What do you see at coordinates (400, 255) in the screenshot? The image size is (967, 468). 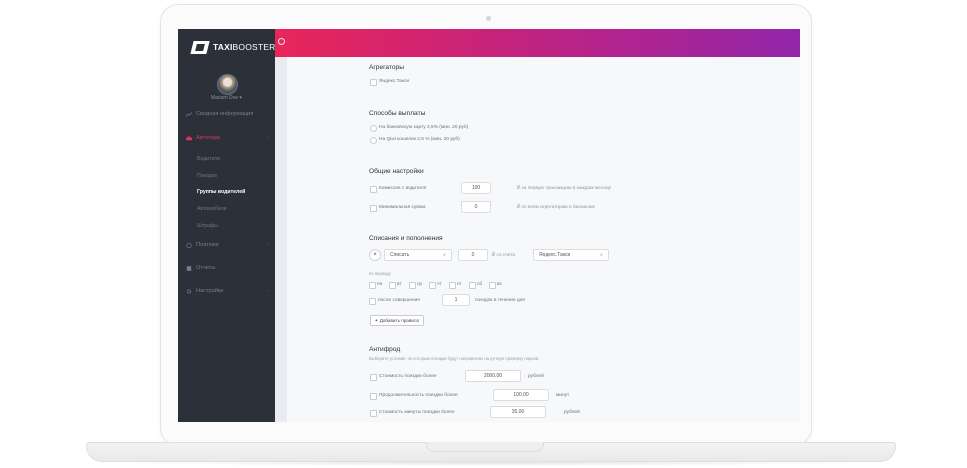 I see `action-select-value: Списать` at bounding box center [400, 255].